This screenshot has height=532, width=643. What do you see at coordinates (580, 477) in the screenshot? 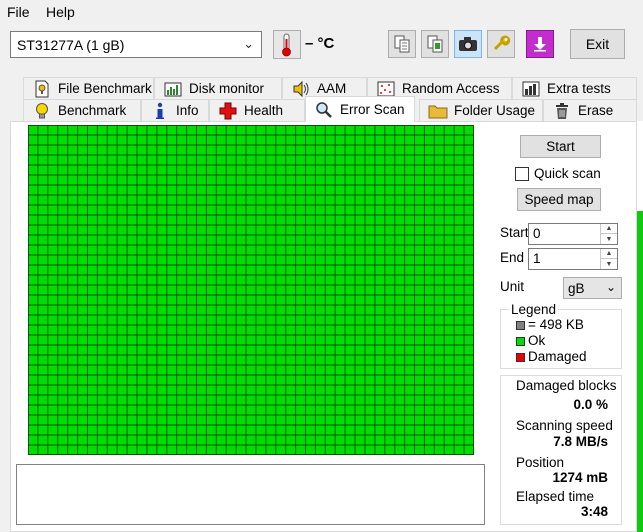
I see `position-value: 1274 mB` at bounding box center [580, 477].